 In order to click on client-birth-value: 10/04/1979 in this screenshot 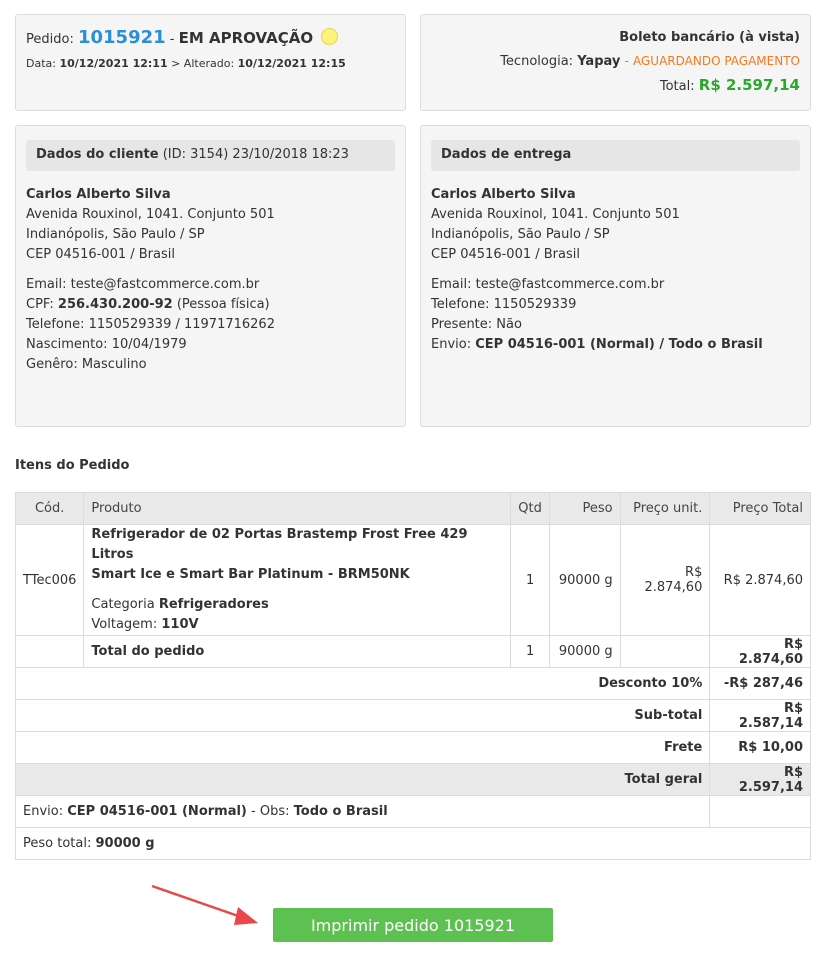, I will do `click(149, 344)`.